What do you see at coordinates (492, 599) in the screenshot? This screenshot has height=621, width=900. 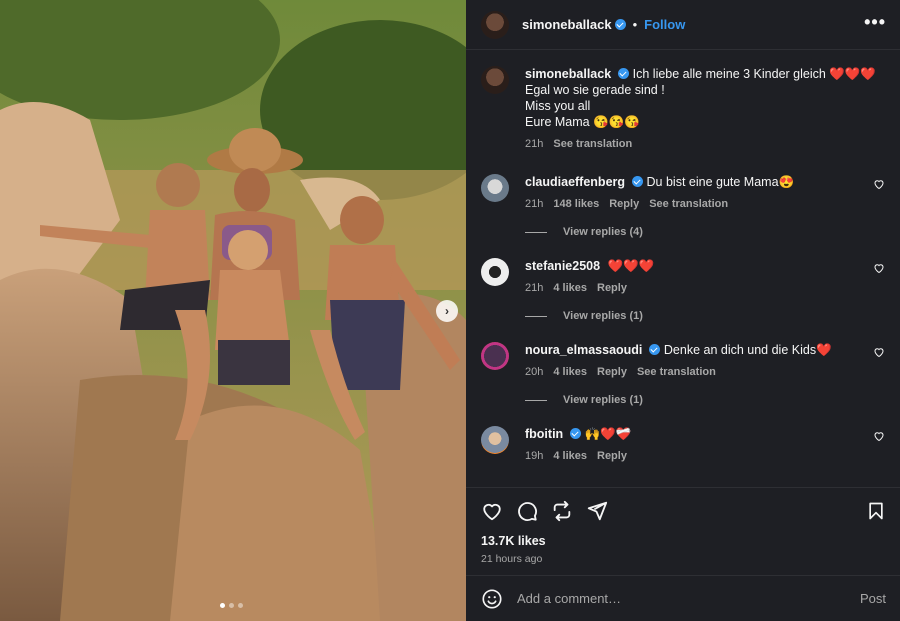 I see `emoji-icon` at bounding box center [492, 599].